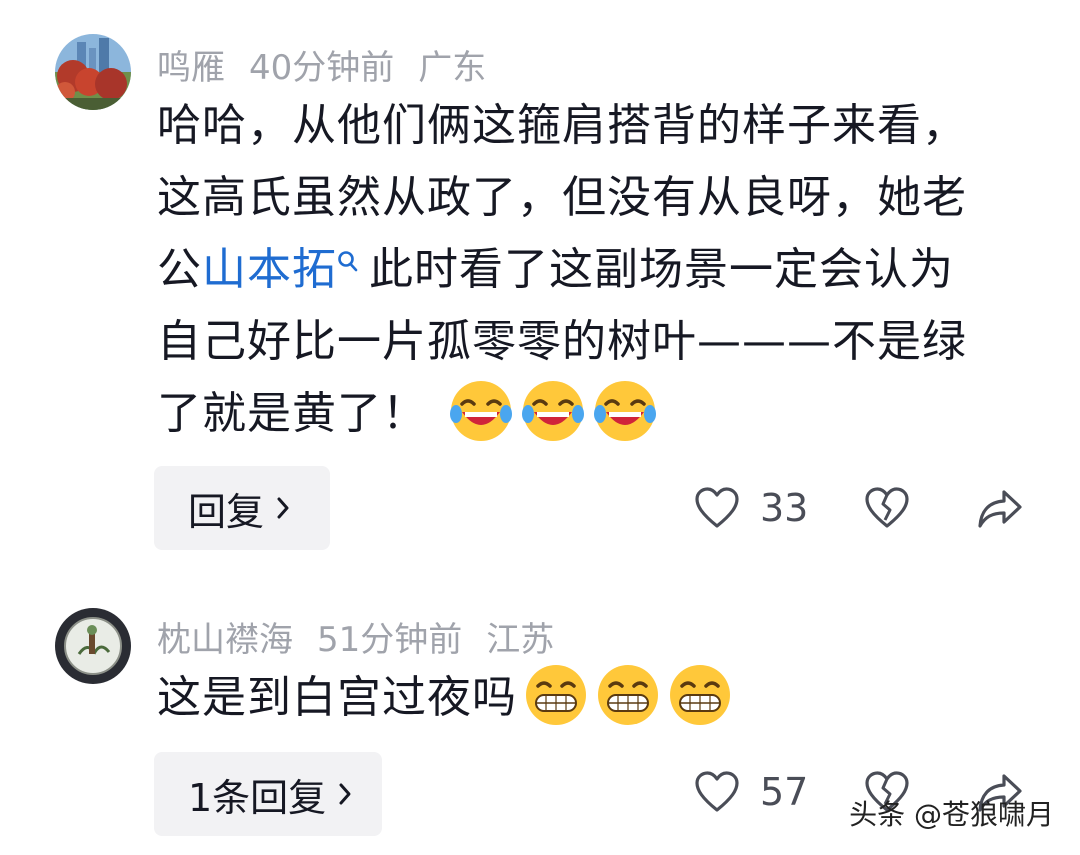 This screenshot has height=855, width=1080. Describe the element at coordinates (337, 697) in the screenshot. I see `comment-text-part: 这是到白宫过夜吗` at that location.